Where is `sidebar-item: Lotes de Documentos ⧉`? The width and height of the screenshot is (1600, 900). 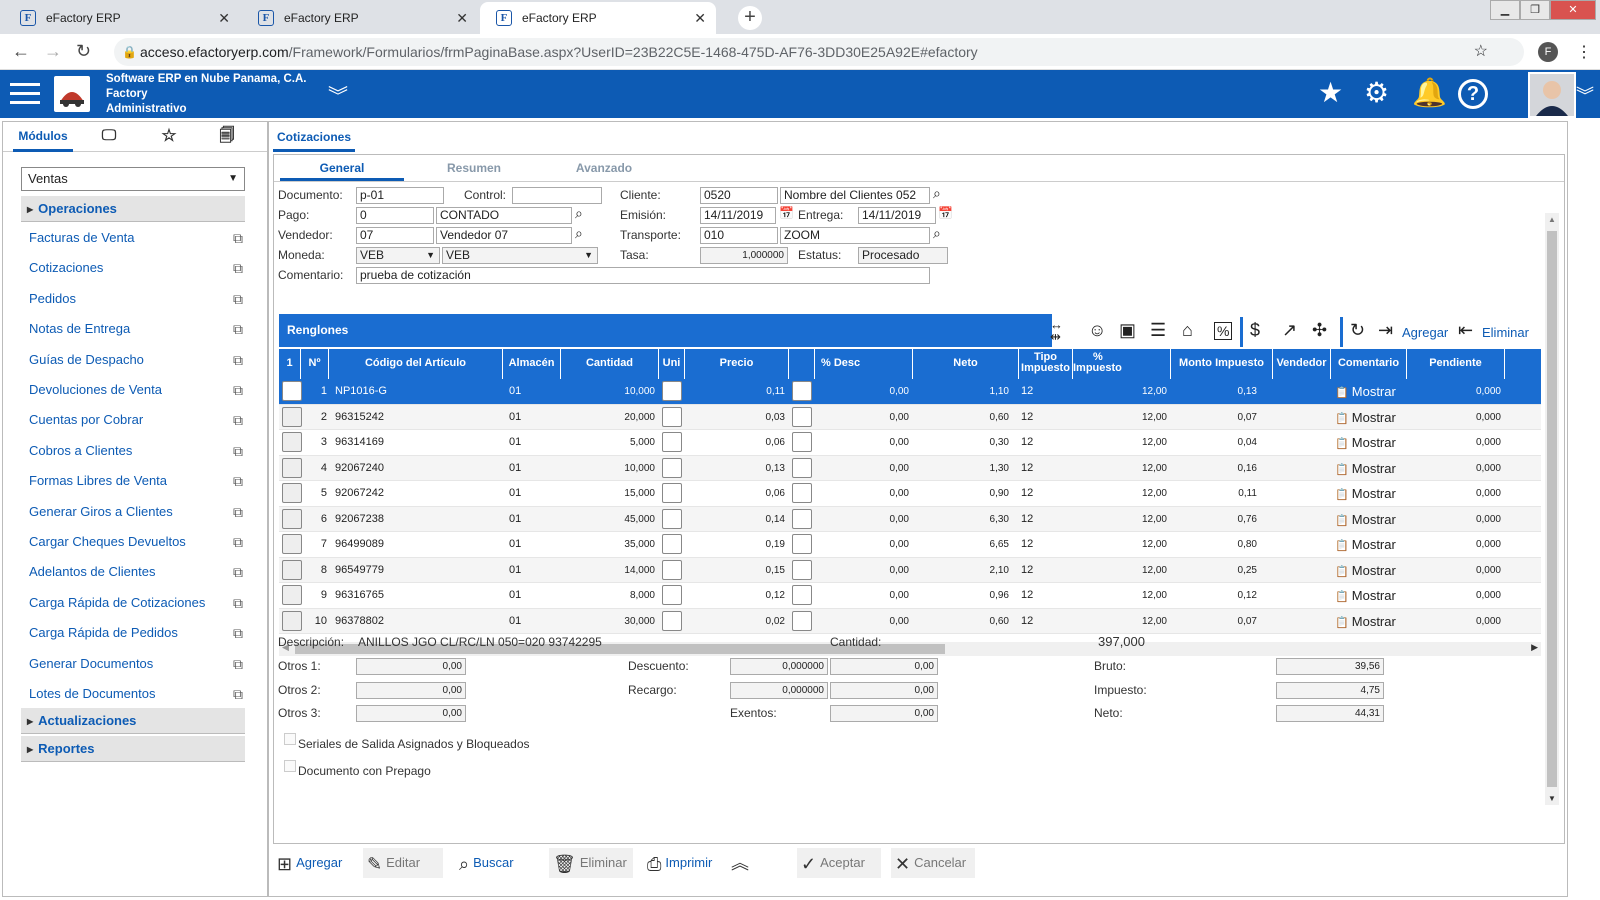 sidebar-item: Lotes de Documentos ⧉ is located at coordinates (137, 694).